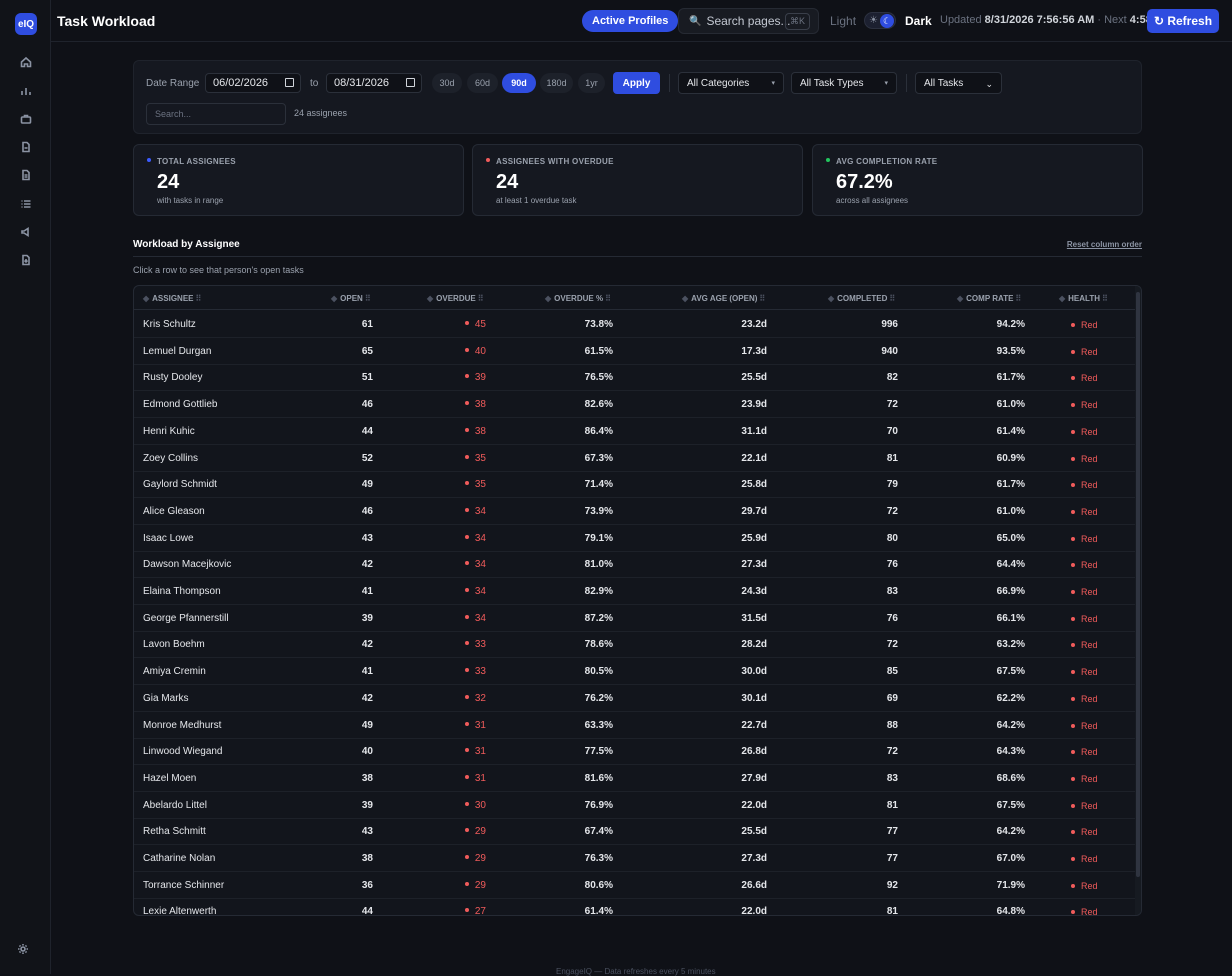 This screenshot has width=1232, height=976. Describe the element at coordinates (635, 906) in the screenshot. I see `table-row: Lexie Altenwerth 44 27 61.4% 22.0d 81 64.8% Red` at that location.